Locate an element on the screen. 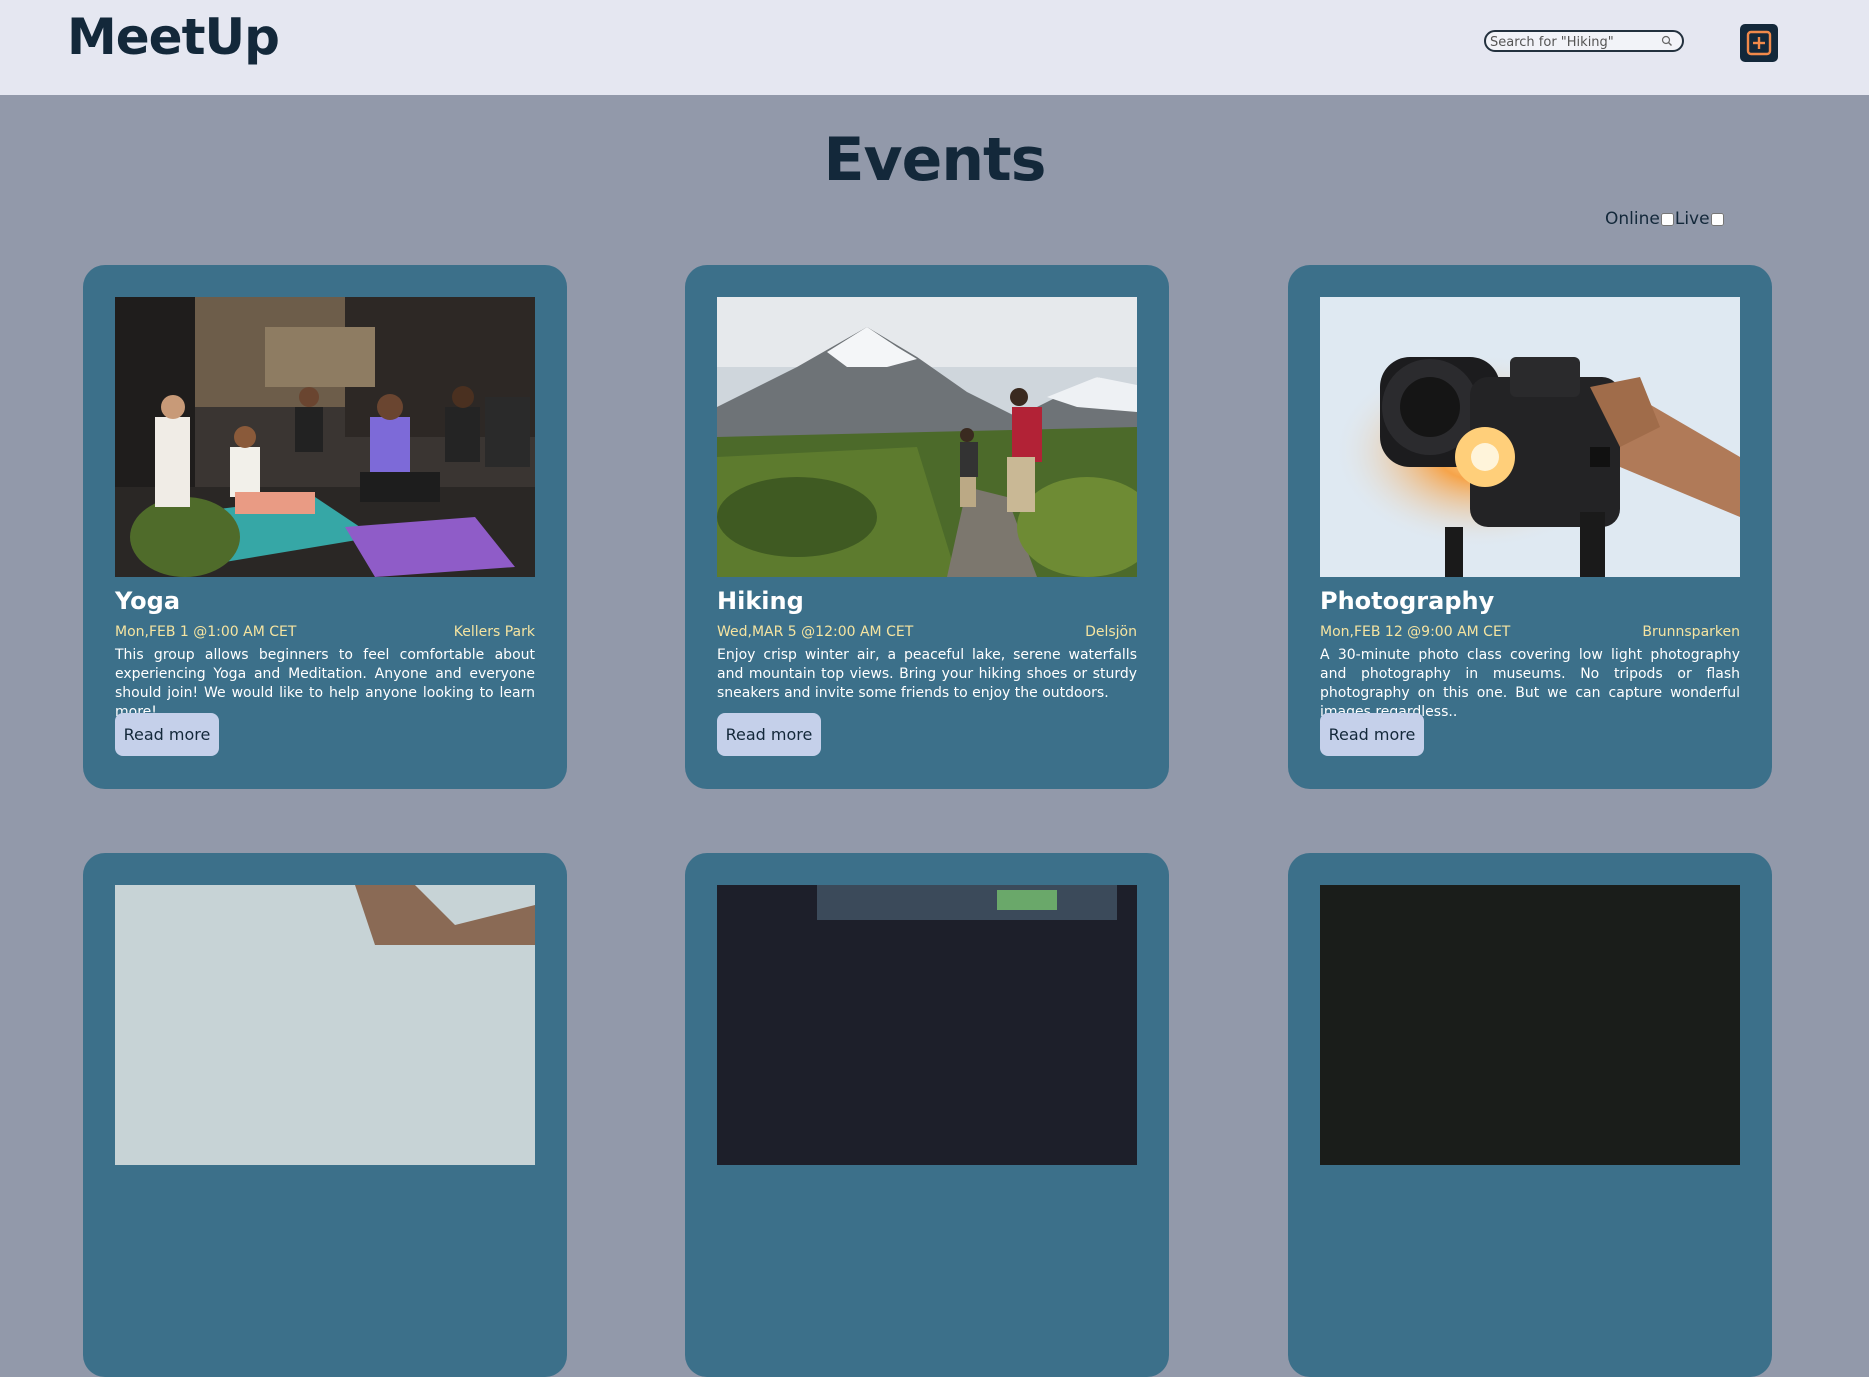 The height and width of the screenshot is (1377, 1869). search-icon is located at coordinates (1667, 41).